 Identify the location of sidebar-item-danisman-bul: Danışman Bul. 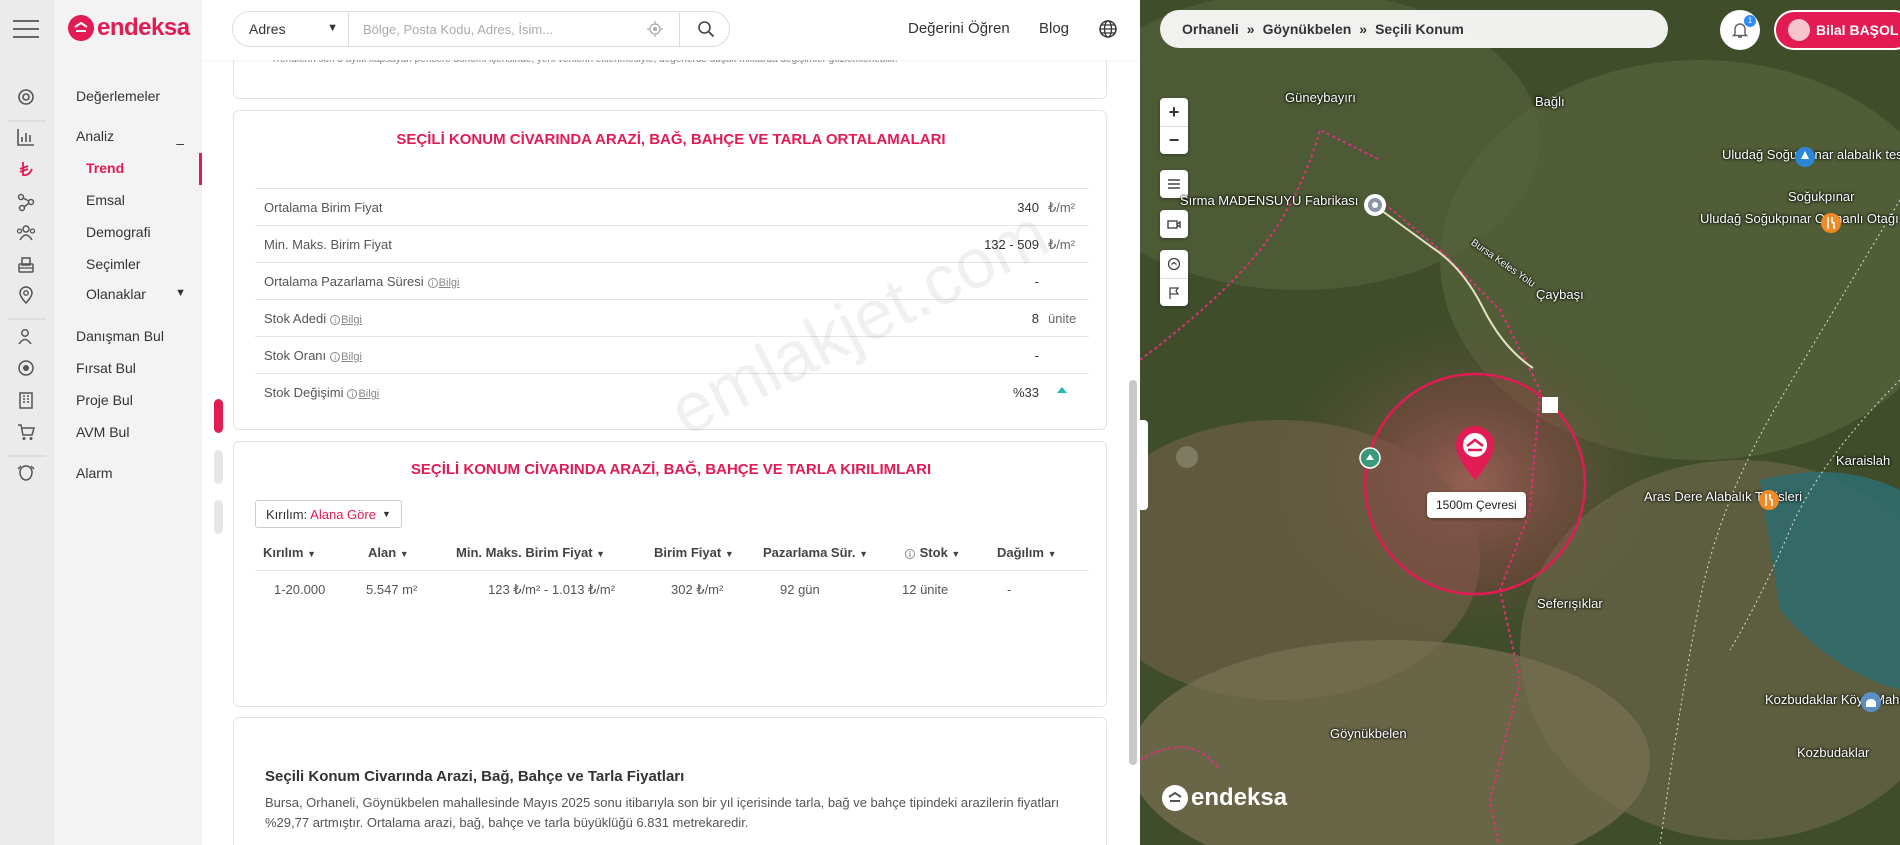
(120, 336).